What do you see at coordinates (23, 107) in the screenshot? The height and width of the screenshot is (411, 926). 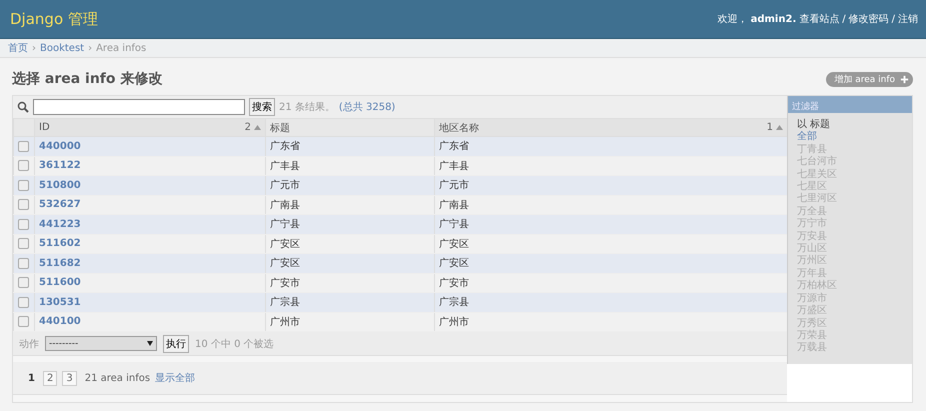 I see `search-icon` at bounding box center [23, 107].